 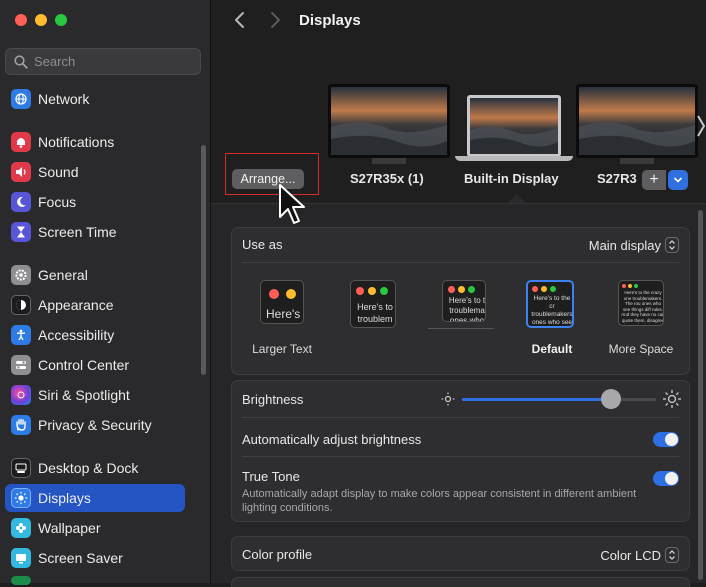 I want to click on content-scrollbar, so click(x=700, y=395).